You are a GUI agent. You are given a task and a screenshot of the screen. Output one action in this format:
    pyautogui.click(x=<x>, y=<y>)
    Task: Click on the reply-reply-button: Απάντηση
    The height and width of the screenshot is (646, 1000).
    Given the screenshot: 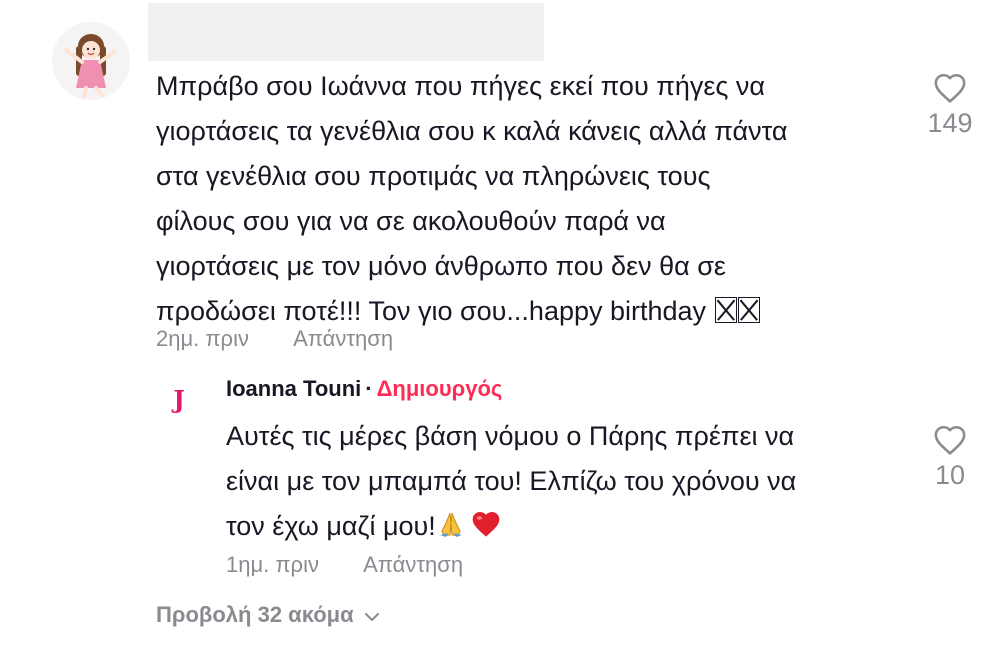 What is the action you would take?
    pyautogui.click(x=413, y=565)
    